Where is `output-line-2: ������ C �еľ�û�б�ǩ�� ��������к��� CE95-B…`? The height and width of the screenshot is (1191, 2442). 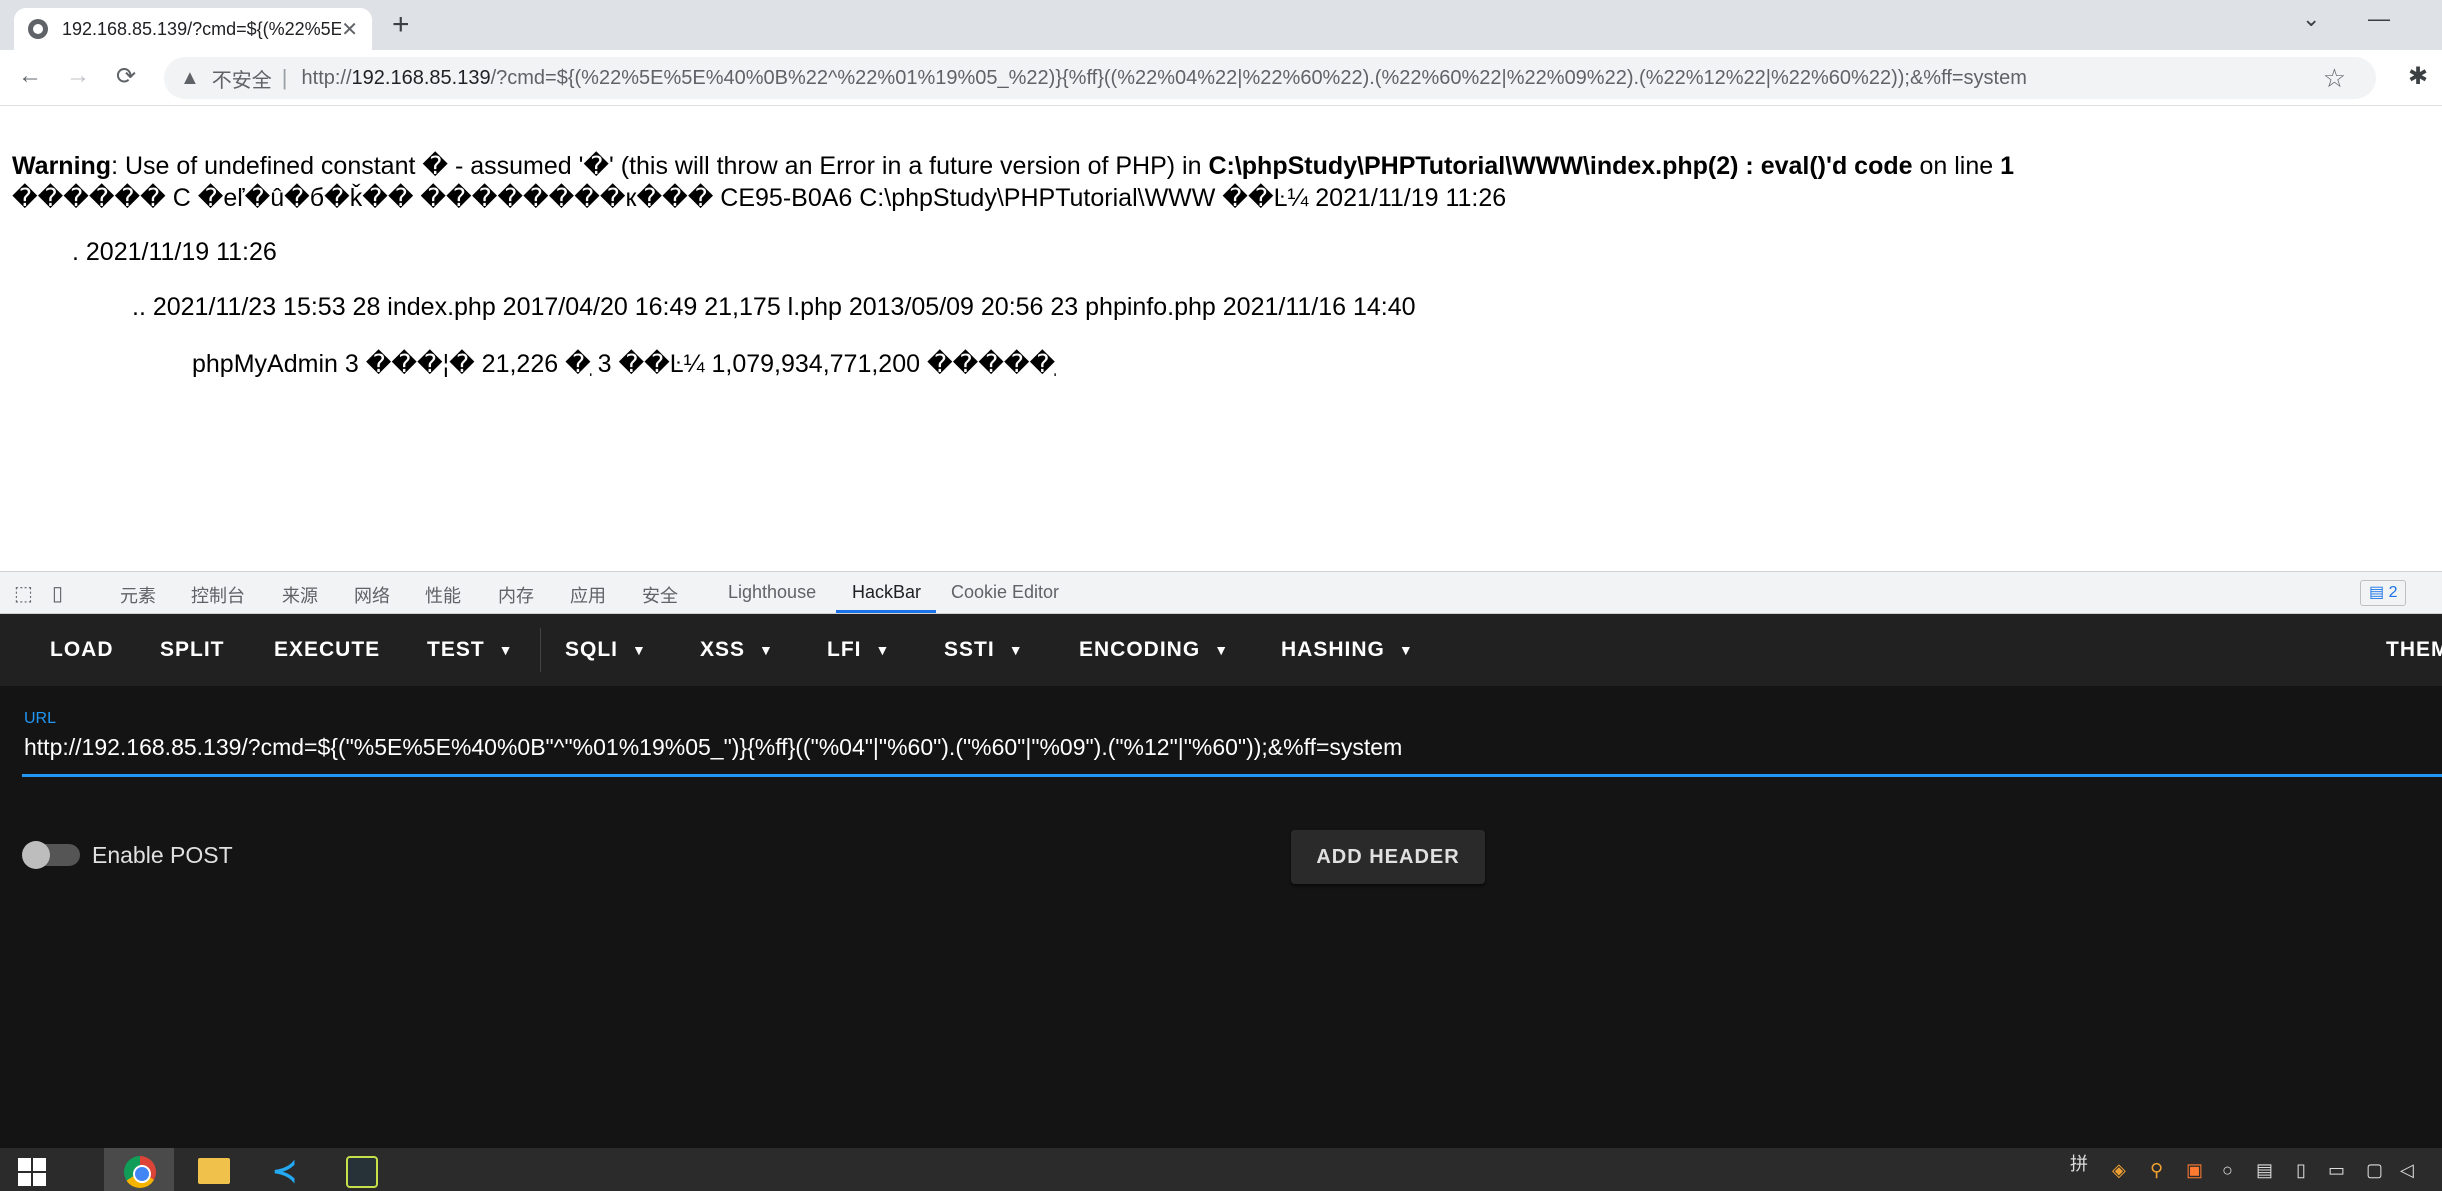 output-line-2: ������ C �еľ�û�б�ǩ�� ��������к��� CE95-B… is located at coordinates (759, 198).